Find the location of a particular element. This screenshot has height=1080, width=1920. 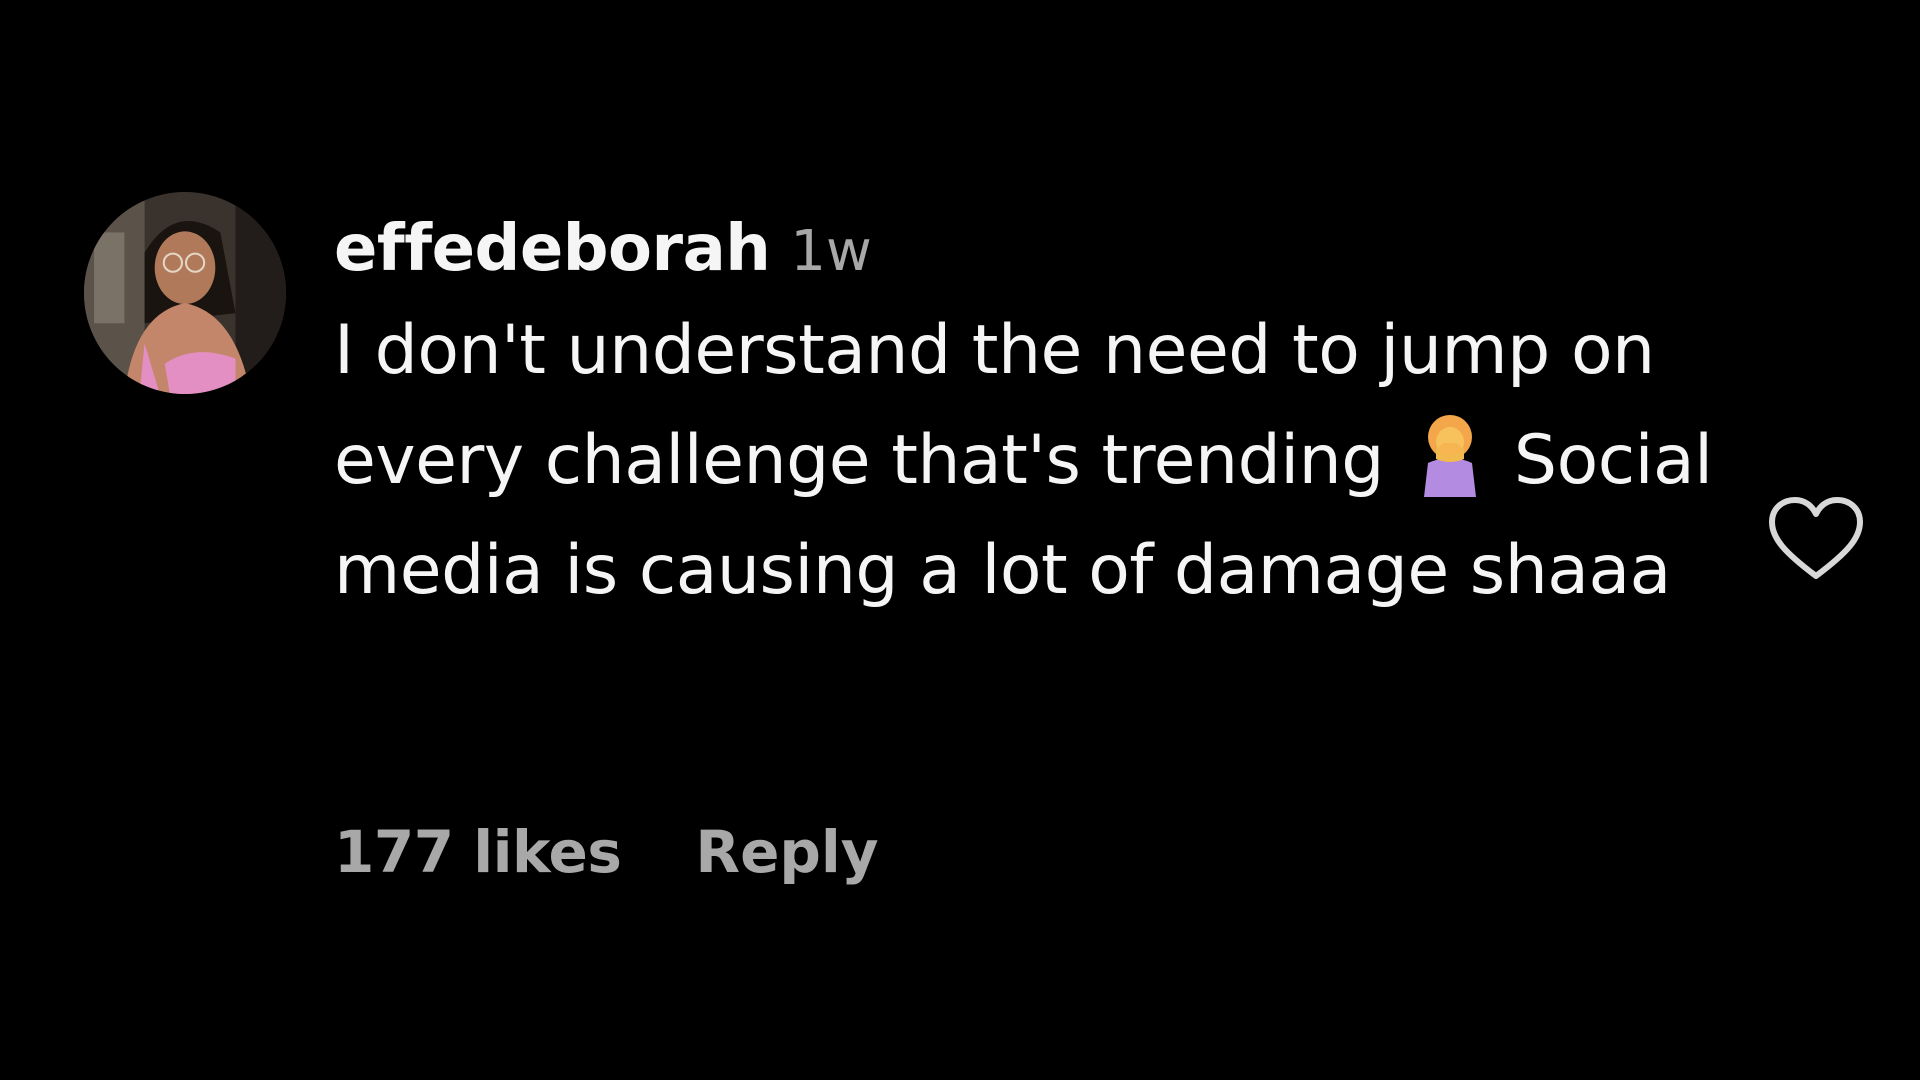

comment-header: effedeborah 1w is located at coordinates (1034, 254).